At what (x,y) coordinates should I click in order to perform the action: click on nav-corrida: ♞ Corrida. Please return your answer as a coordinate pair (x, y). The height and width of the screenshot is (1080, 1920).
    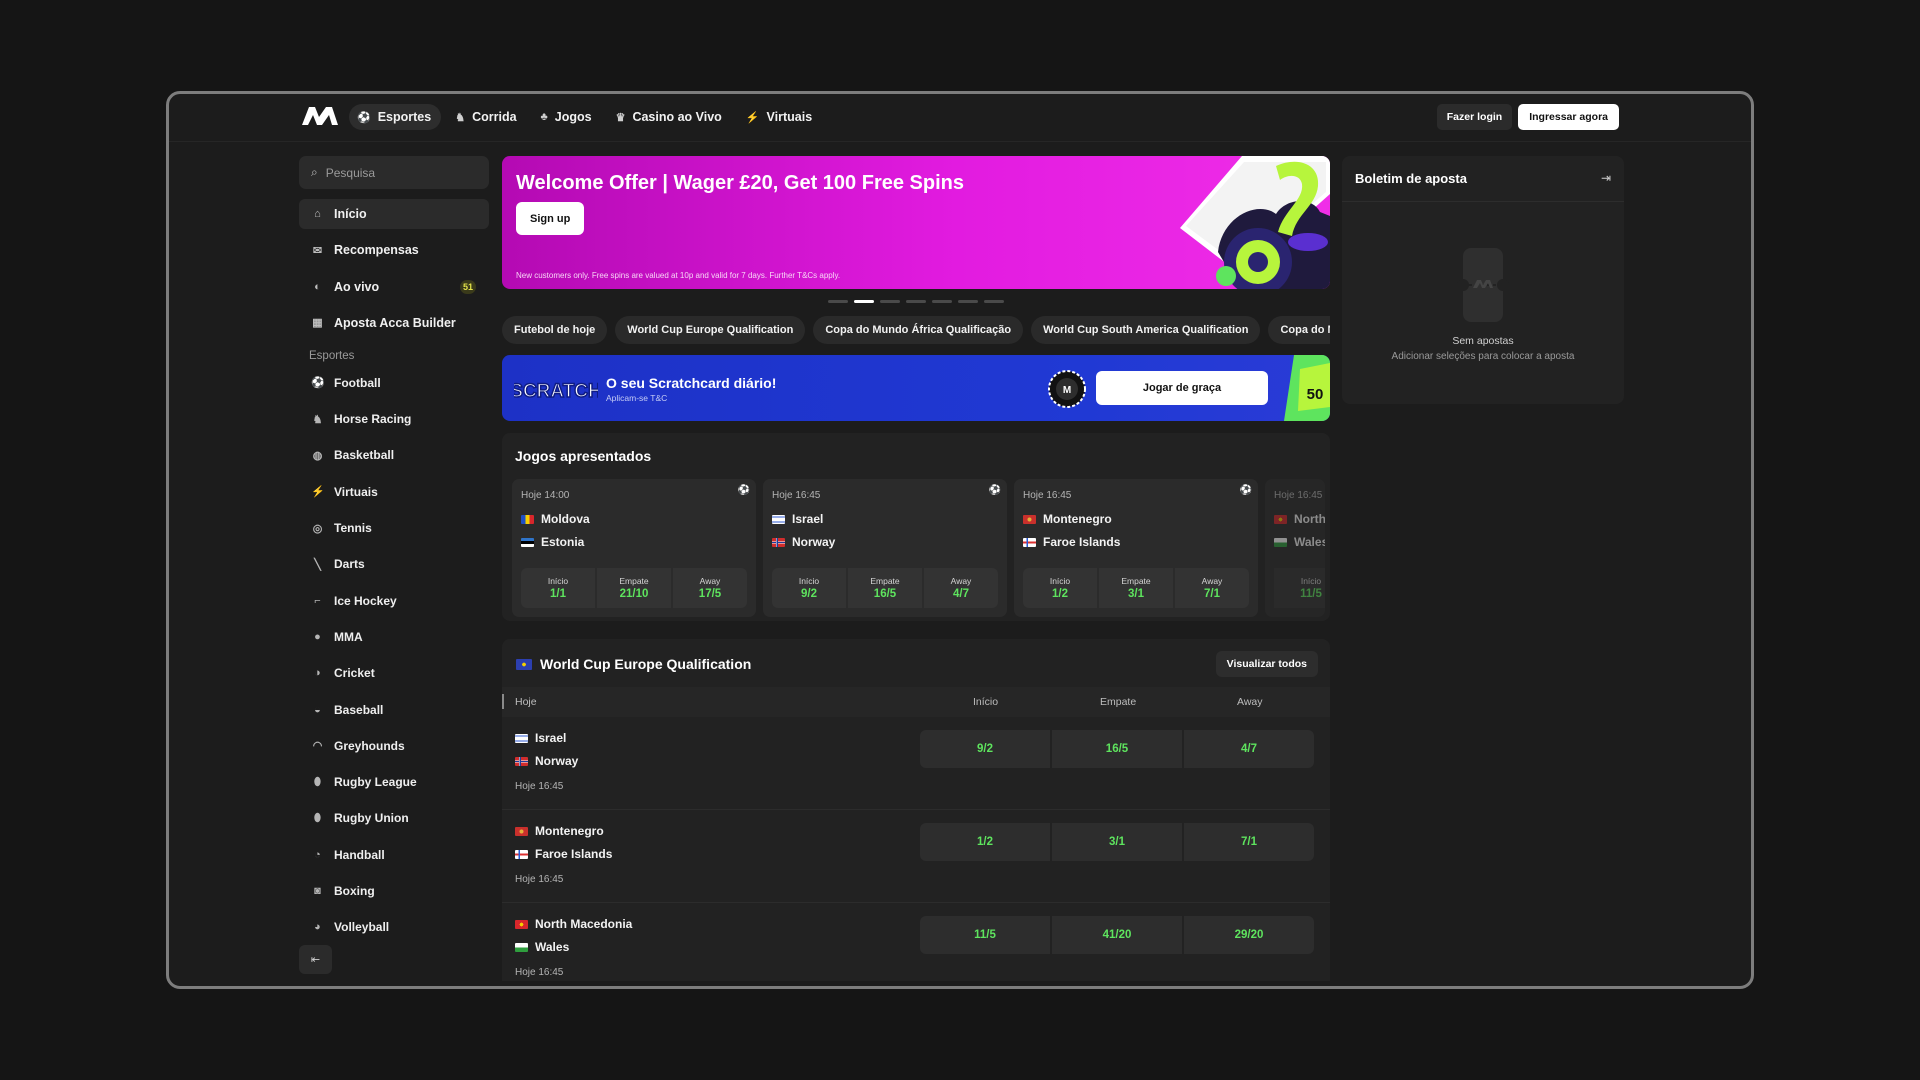
    Looking at the image, I should click on (486, 117).